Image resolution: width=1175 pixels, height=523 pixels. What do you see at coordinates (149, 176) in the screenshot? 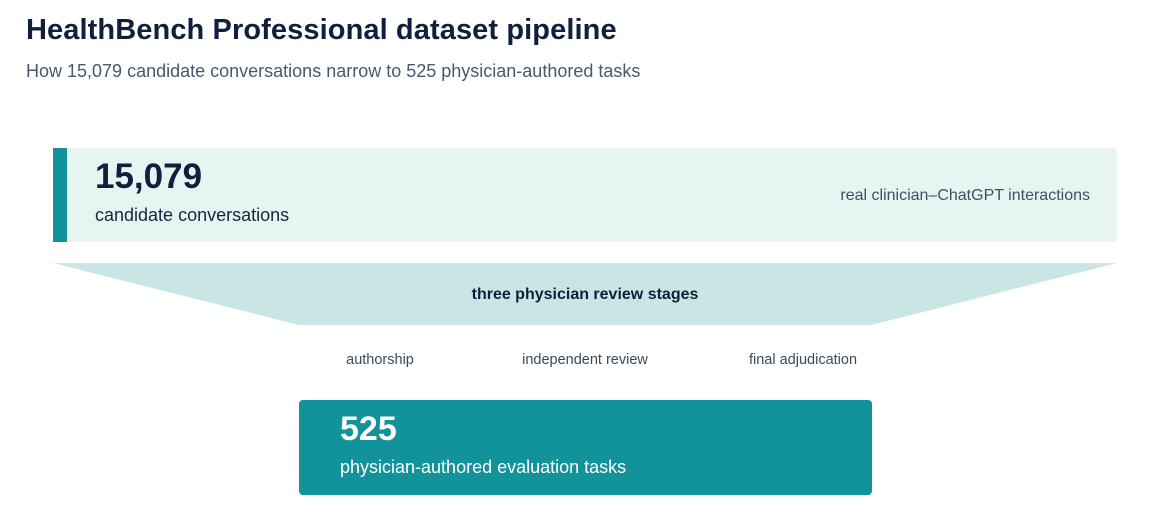
I see `input-count: 15,079` at bounding box center [149, 176].